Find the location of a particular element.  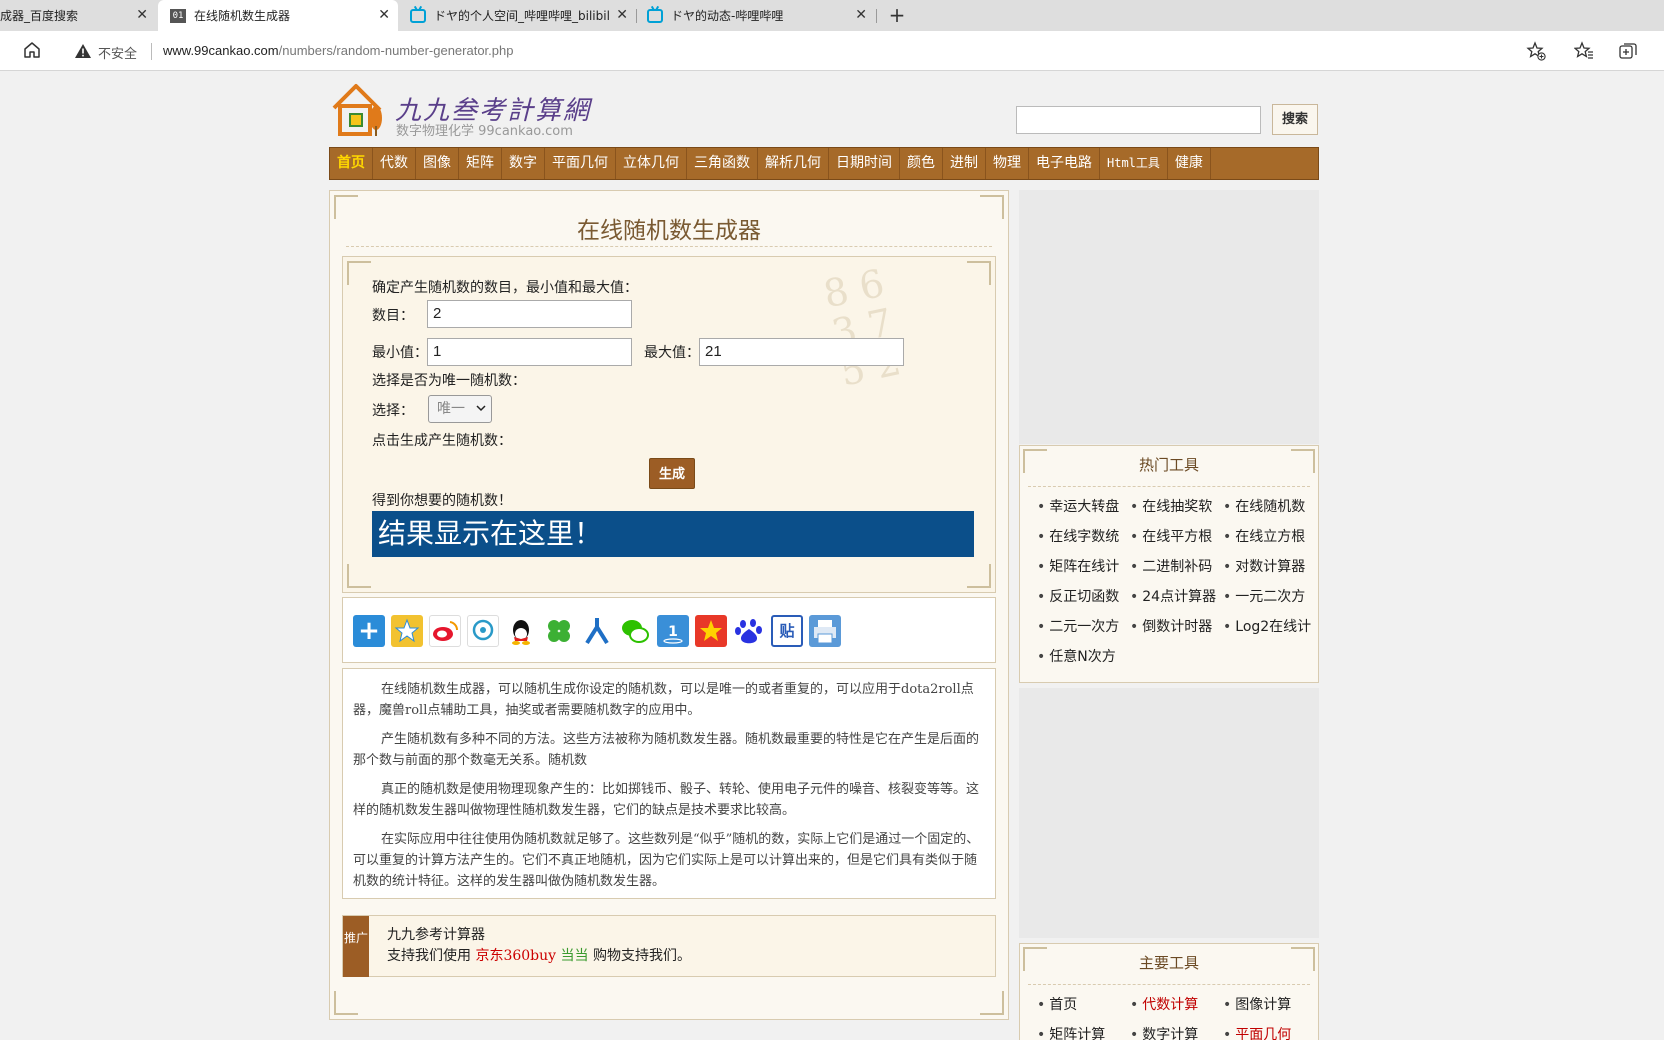

add-favorite-icon is located at coordinates (1536, 51).